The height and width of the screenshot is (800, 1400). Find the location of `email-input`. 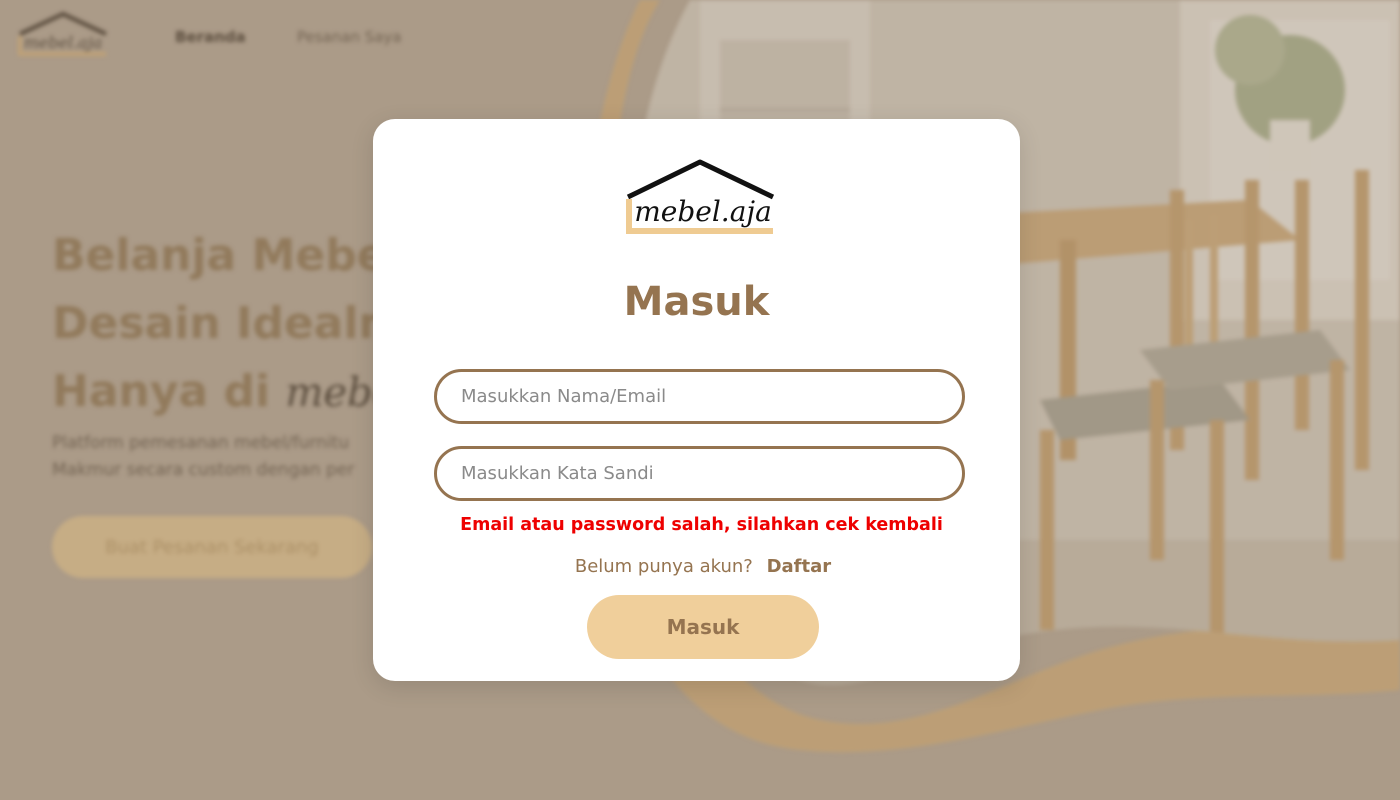

email-input is located at coordinates (699, 396).